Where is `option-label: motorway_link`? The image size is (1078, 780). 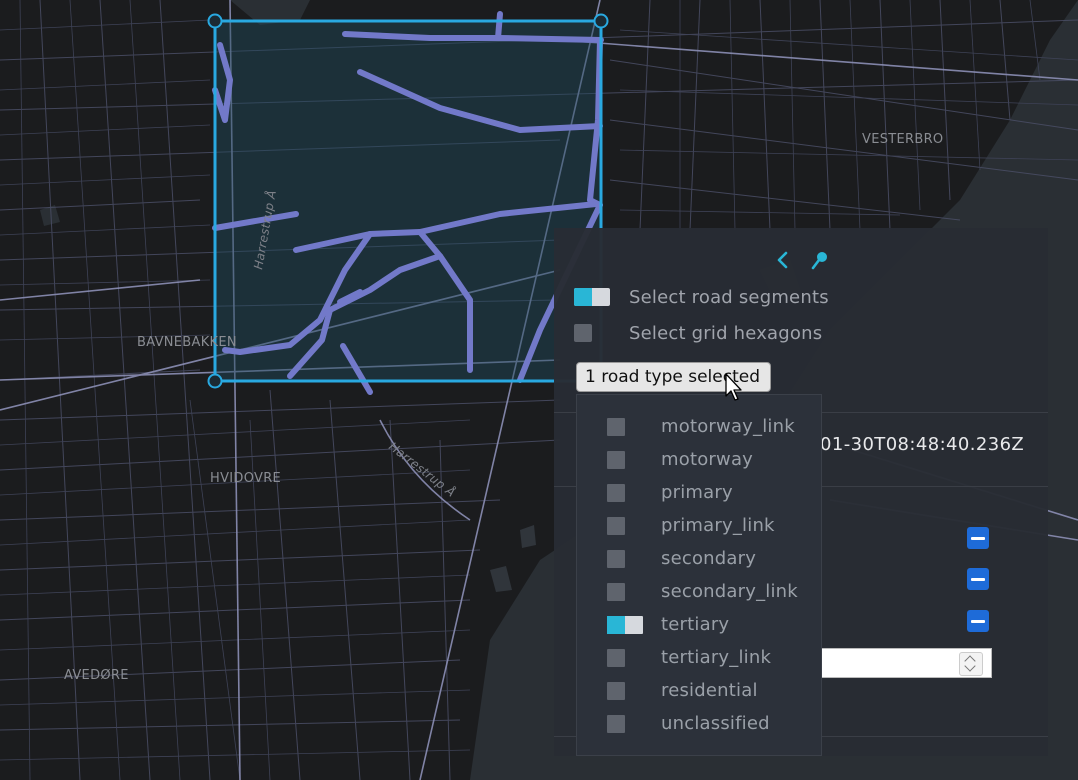
option-label: motorway_link is located at coordinates (728, 426).